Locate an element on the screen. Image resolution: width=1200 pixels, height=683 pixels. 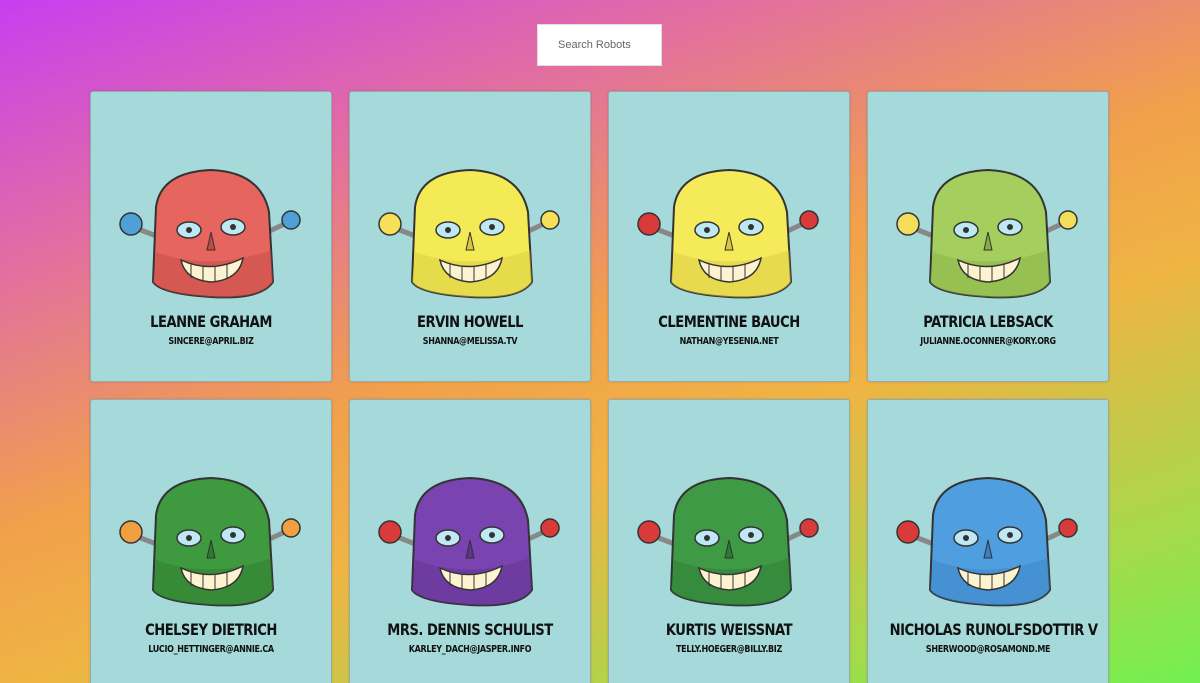
robot-card: CLEMENTINE BAUCH NATHAN@YESENIA.NET is located at coordinates (729, 236).